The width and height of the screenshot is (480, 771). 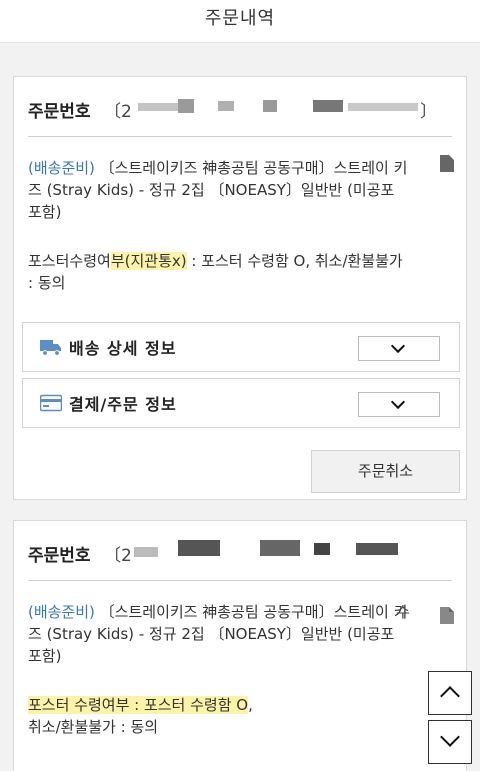 I want to click on shipping-detail-section: 배송 상세 정보, so click(x=241, y=347).